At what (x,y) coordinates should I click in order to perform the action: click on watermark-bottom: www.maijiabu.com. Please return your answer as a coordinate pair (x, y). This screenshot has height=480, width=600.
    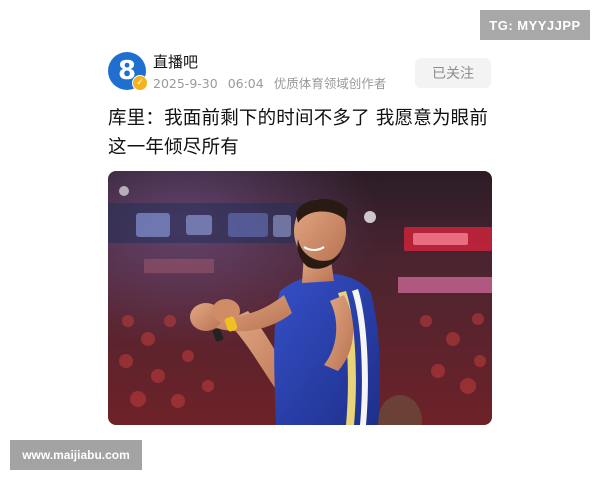
    Looking at the image, I should click on (76, 455).